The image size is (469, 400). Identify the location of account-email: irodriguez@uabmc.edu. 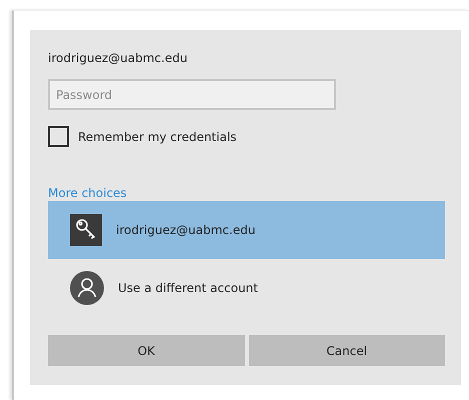
(118, 58).